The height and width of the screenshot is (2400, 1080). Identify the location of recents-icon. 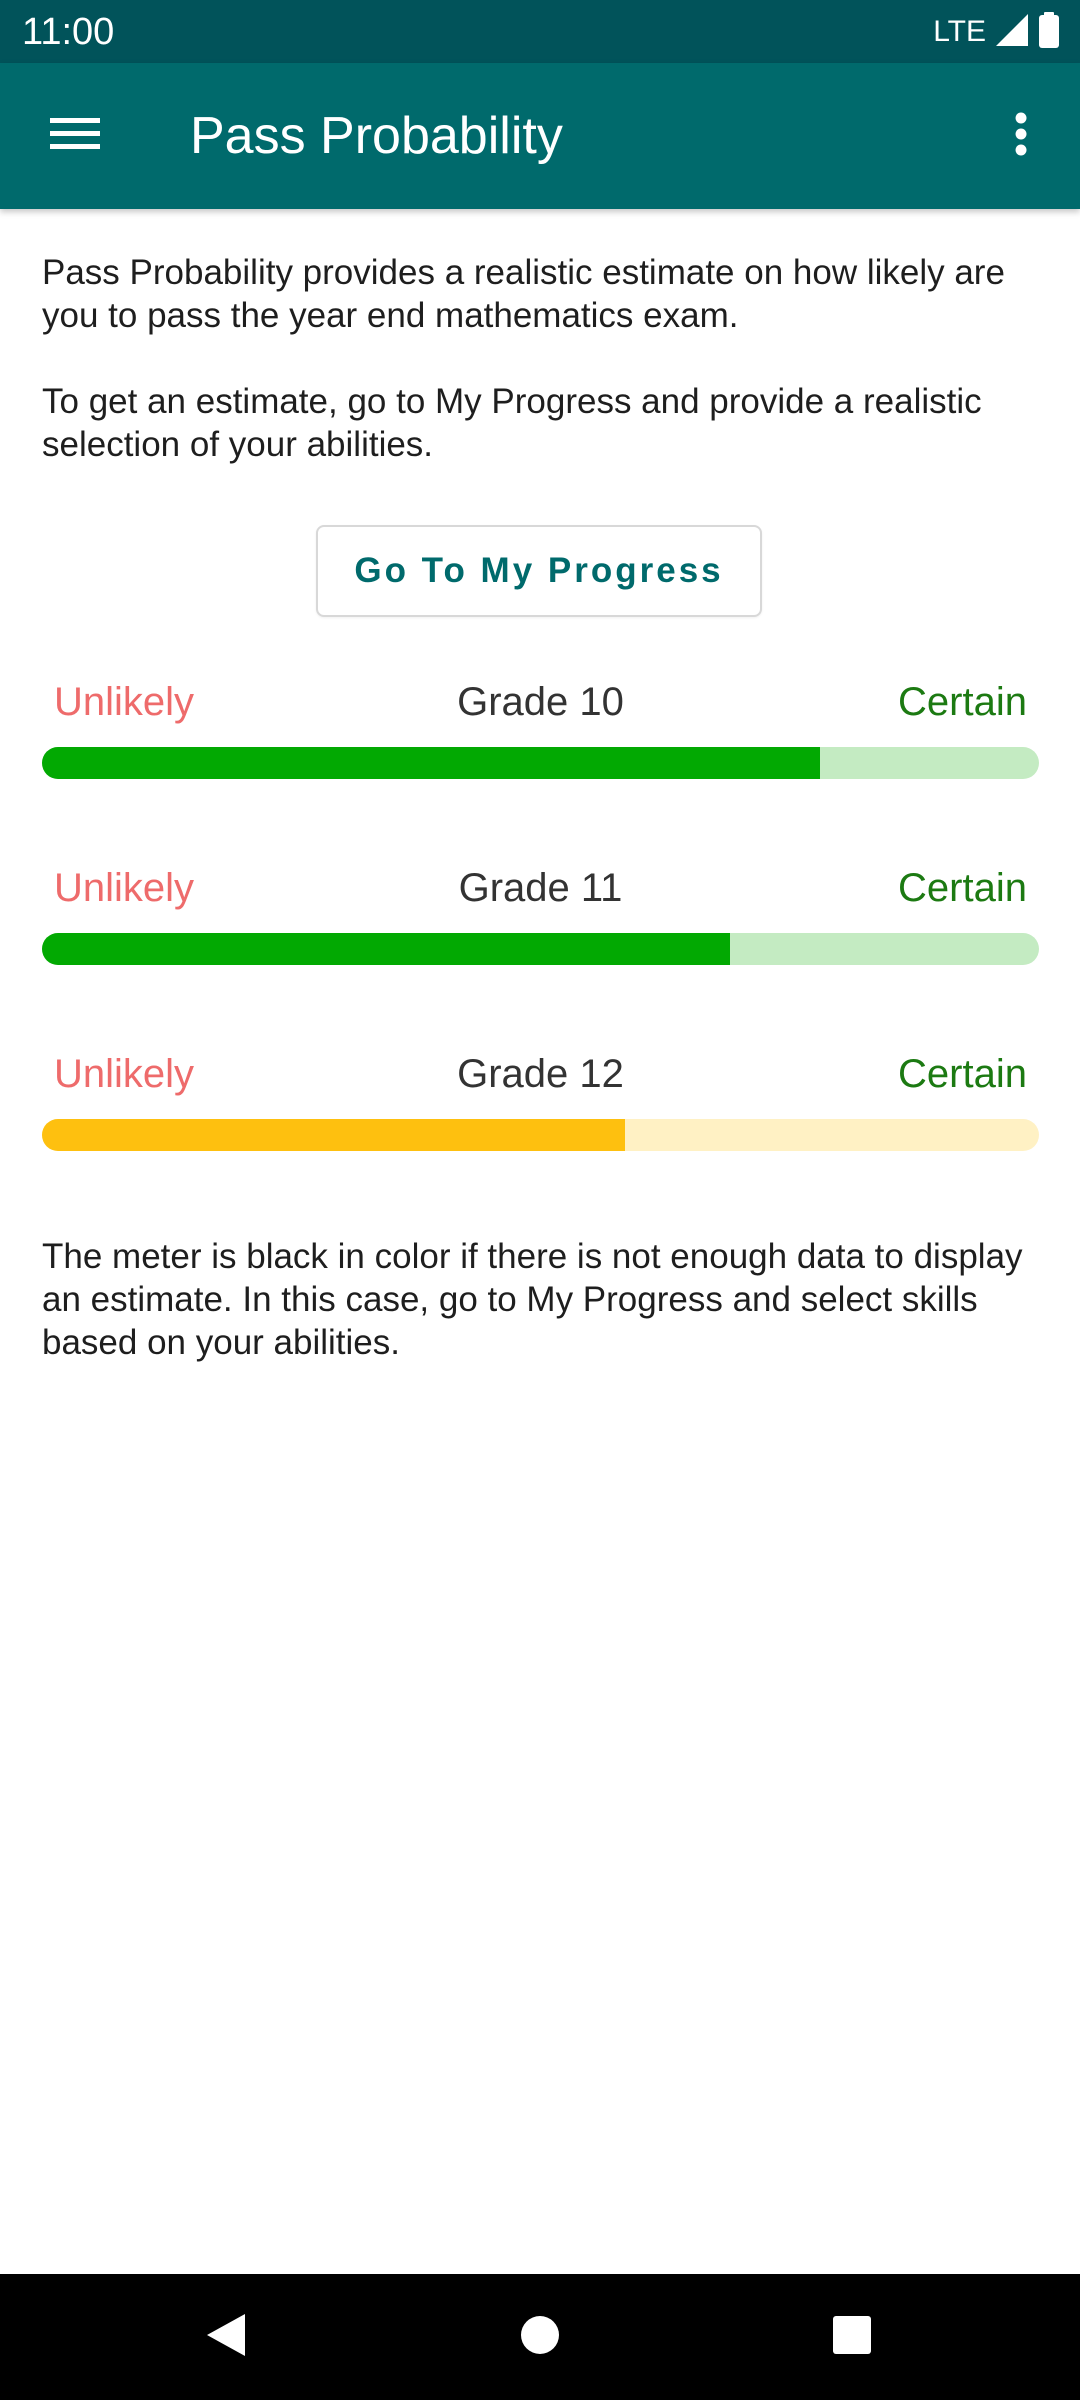
(852, 2337).